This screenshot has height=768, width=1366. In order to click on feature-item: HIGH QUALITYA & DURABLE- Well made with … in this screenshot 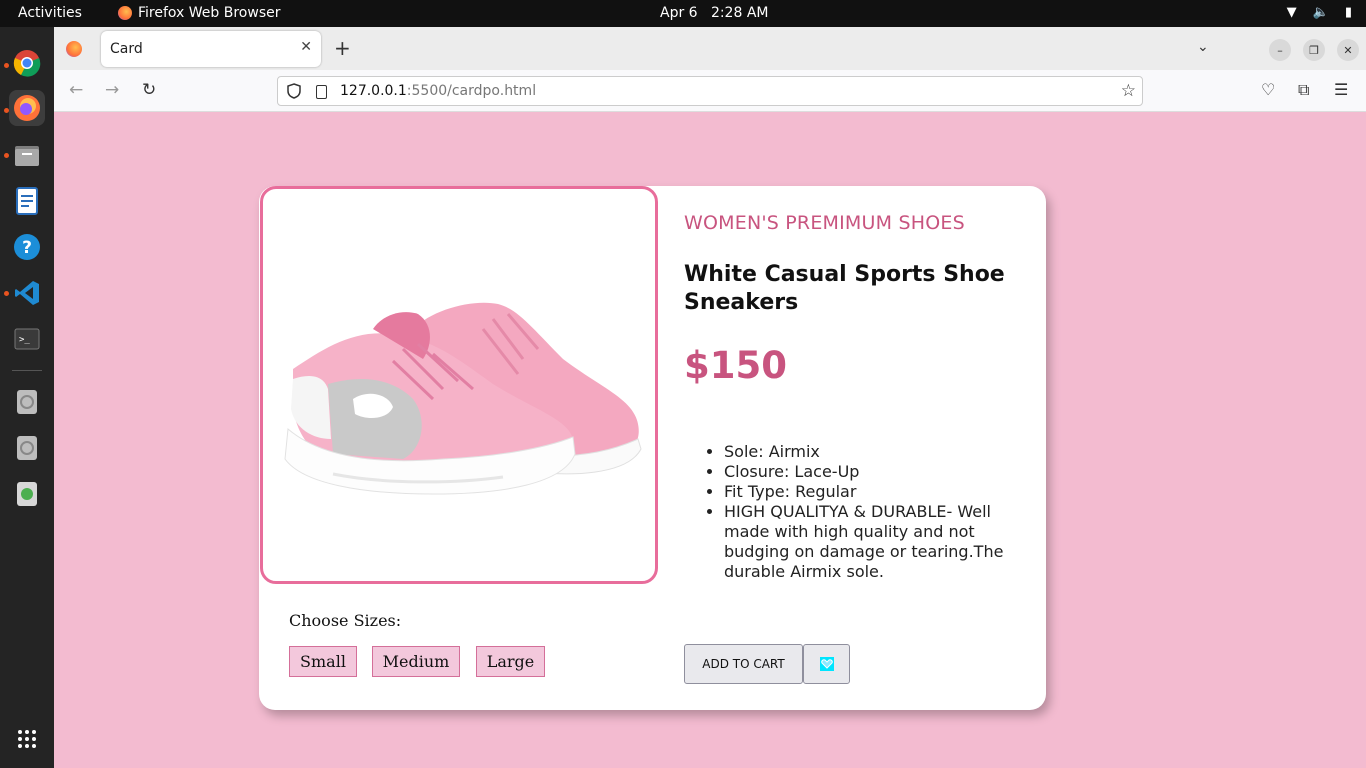, I will do `click(874, 542)`.